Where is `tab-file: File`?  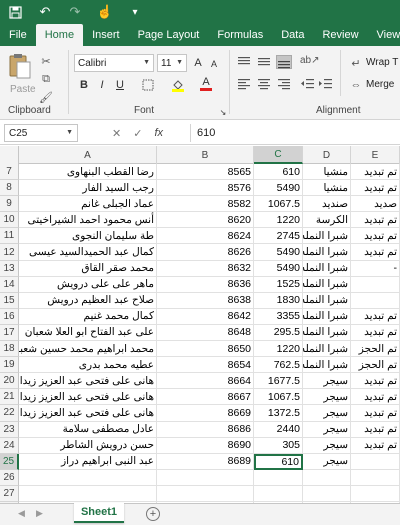
tab-file: File is located at coordinates (18, 35).